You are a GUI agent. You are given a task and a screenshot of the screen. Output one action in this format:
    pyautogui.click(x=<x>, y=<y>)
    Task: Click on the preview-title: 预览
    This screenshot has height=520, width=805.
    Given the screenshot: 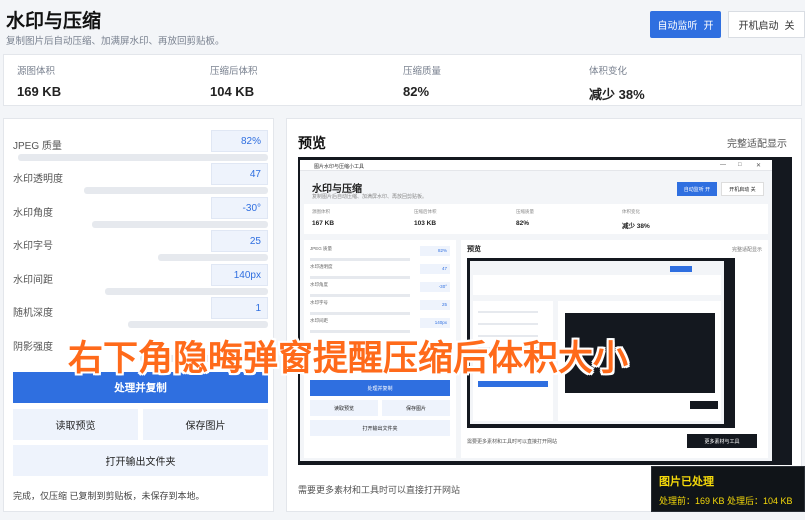 What is the action you would take?
    pyautogui.click(x=312, y=143)
    